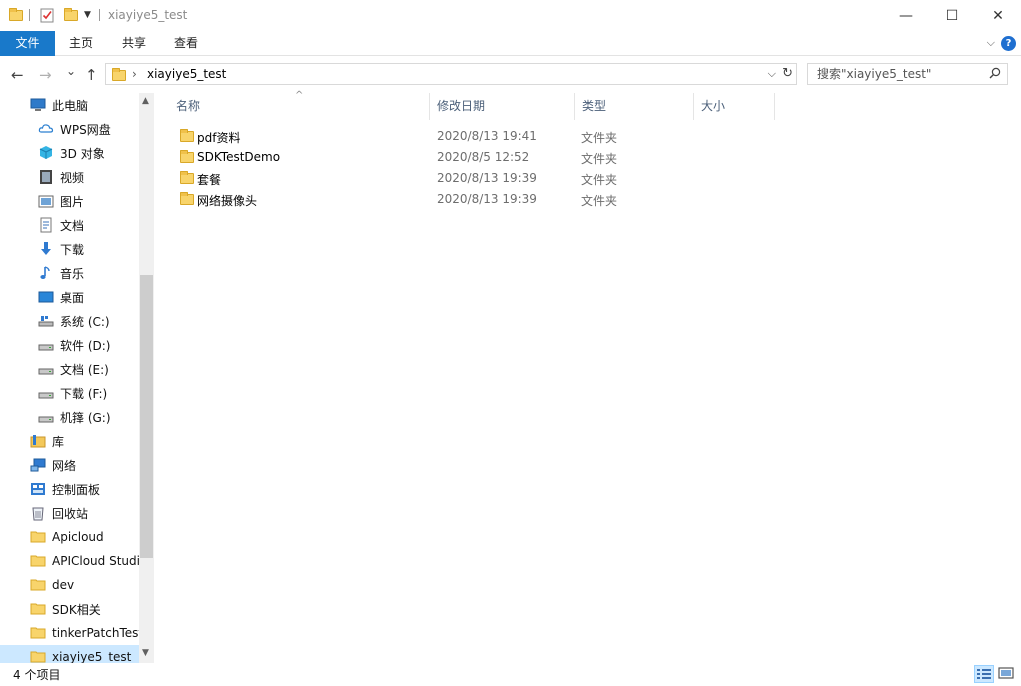 The image size is (1021, 686). I want to click on sidebar-item: 回收站, so click(69, 513).